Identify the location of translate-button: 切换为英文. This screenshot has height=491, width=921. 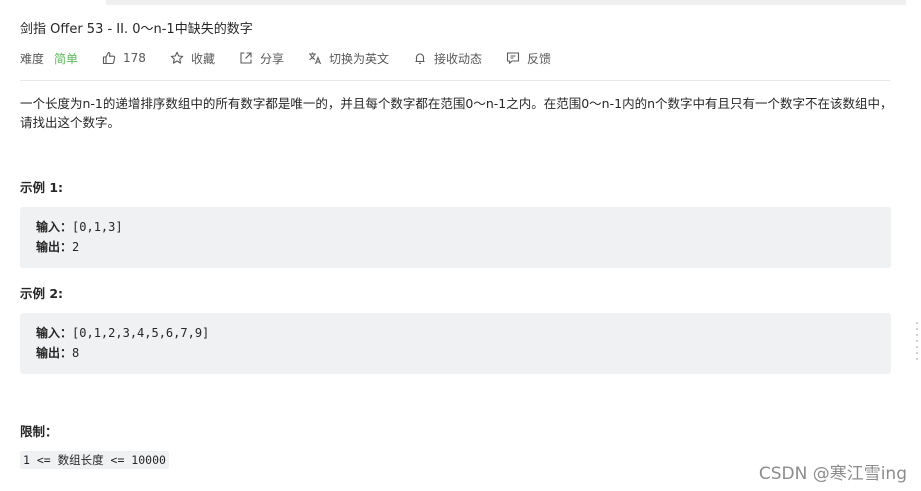
(348, 58).